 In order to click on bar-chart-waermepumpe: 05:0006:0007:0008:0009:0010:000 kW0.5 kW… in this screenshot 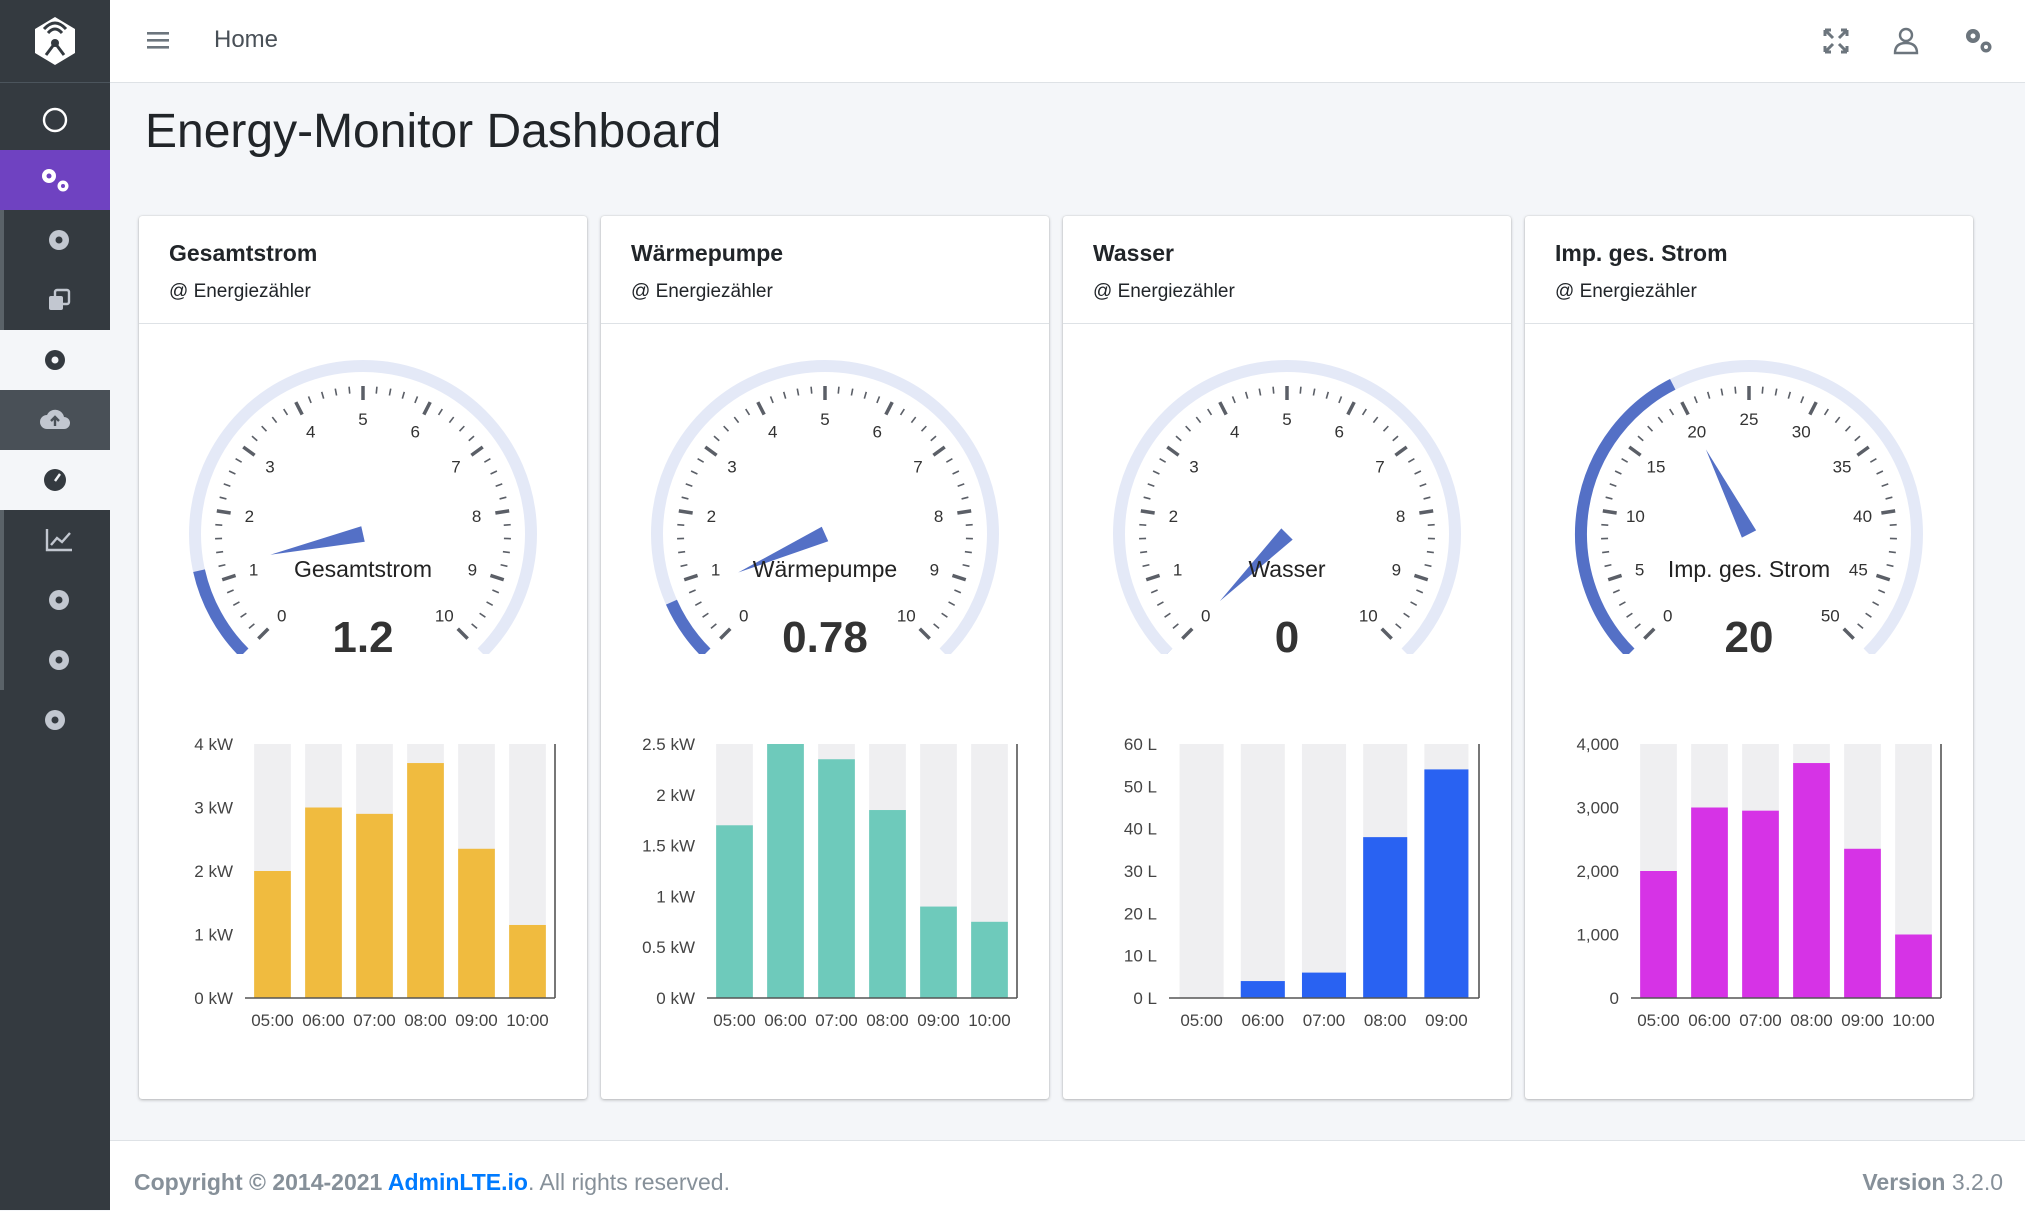, I will do `click(825, 906)`.